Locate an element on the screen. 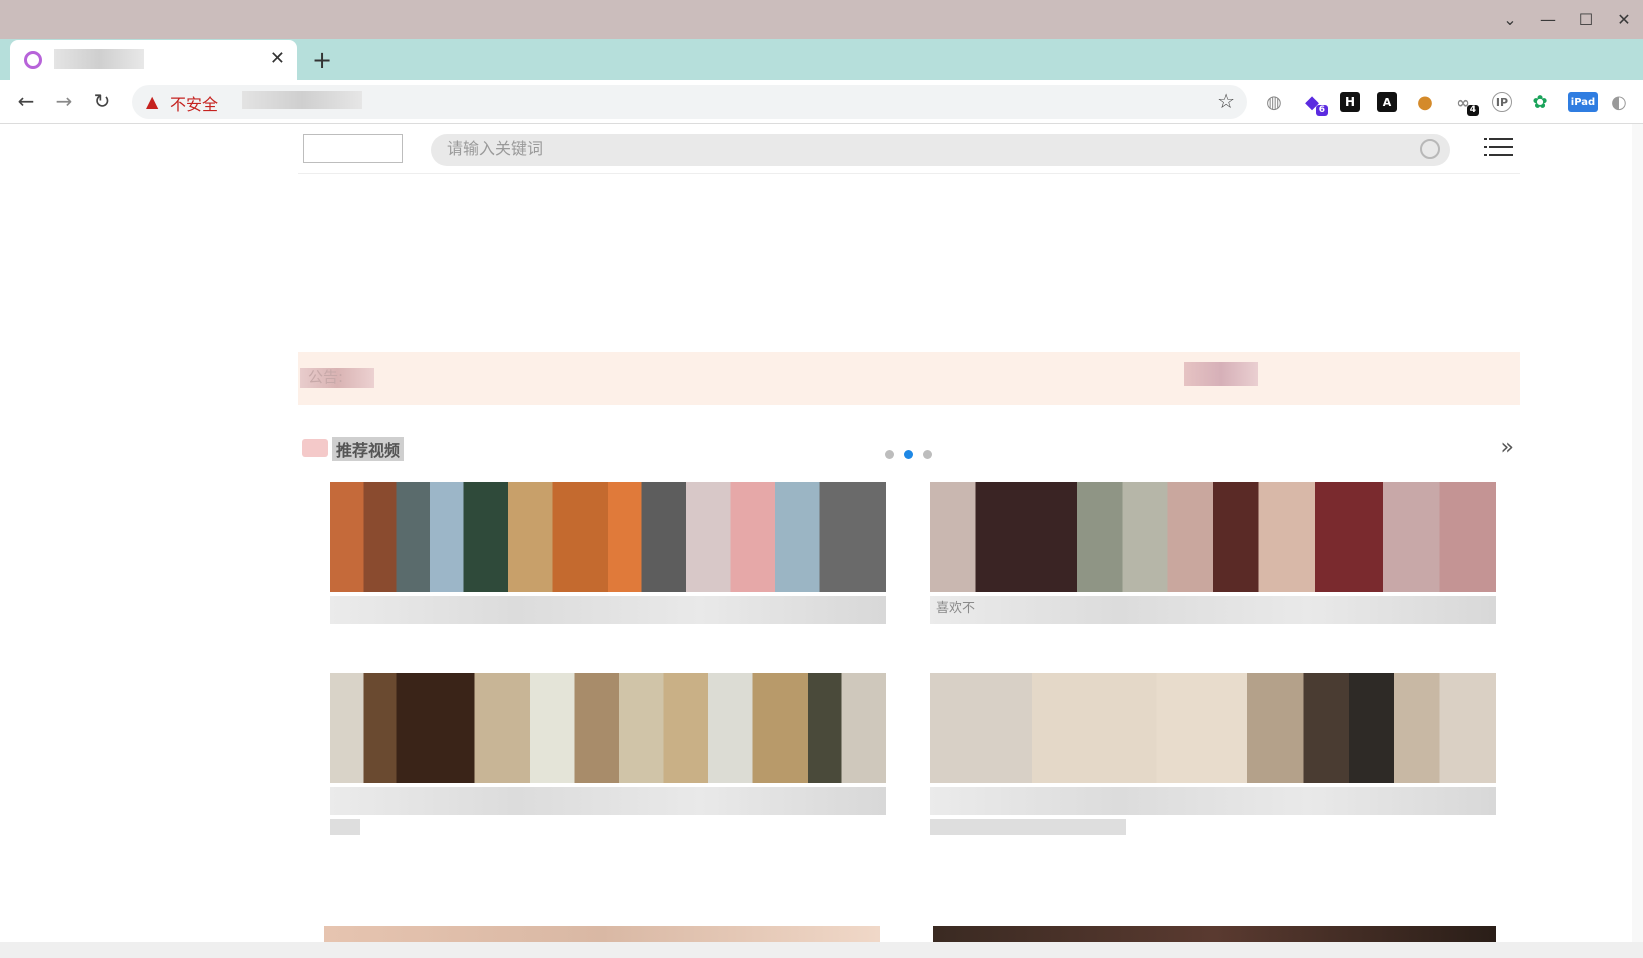  notice-link is located at coordinates (1221, 374).